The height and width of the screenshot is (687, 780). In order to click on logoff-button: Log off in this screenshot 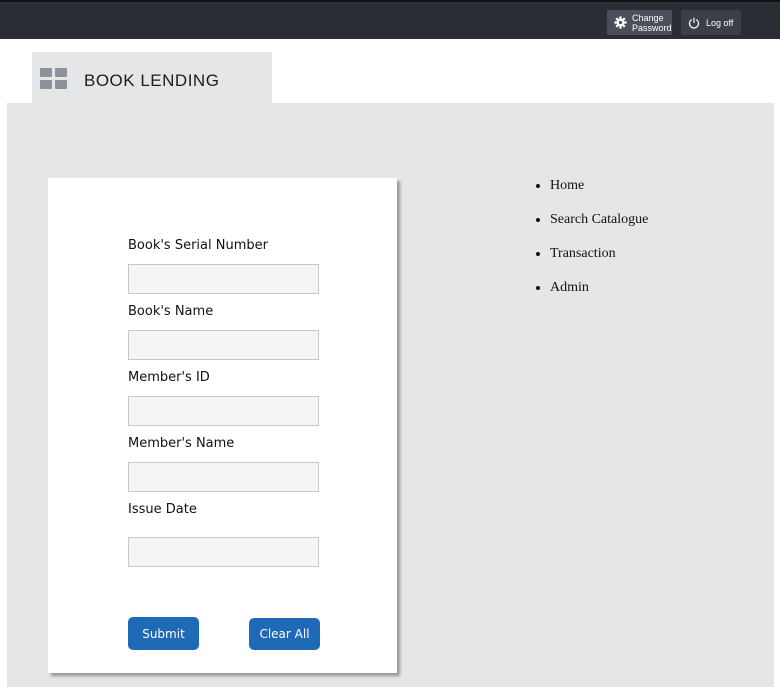, I will do `click(711, 22)`.